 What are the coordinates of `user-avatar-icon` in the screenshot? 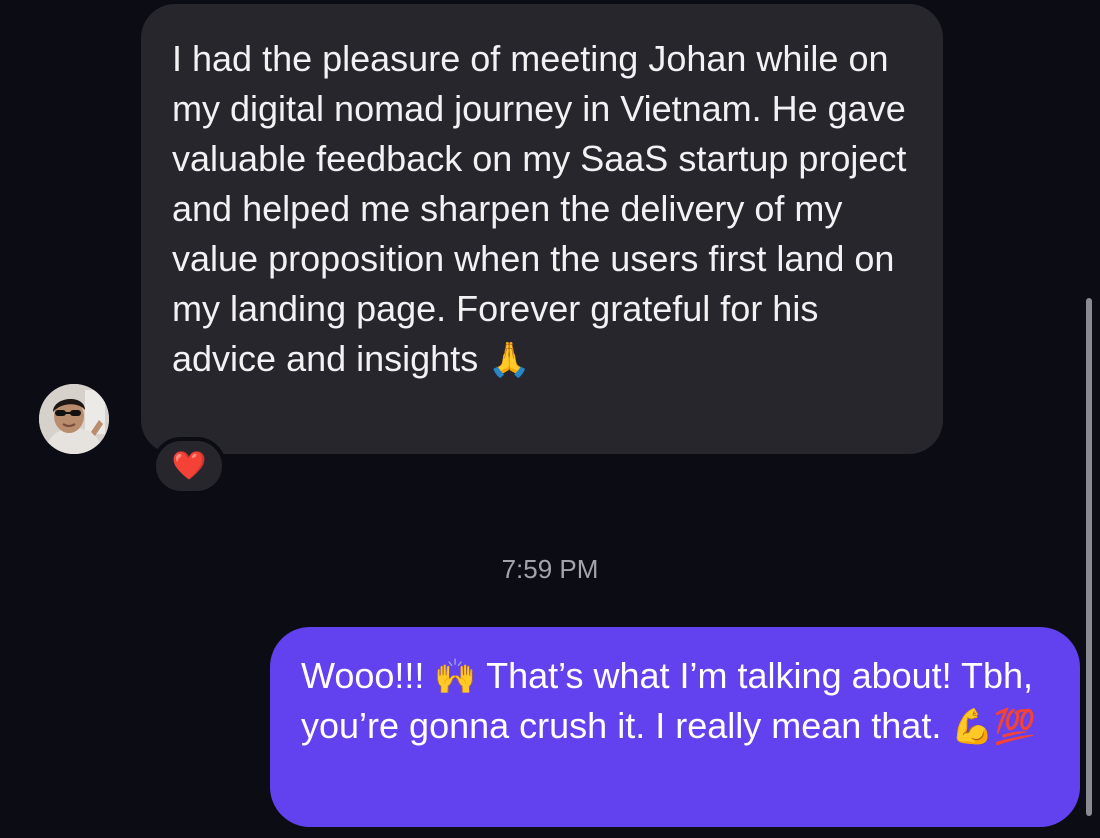 It's located at (74, 419).